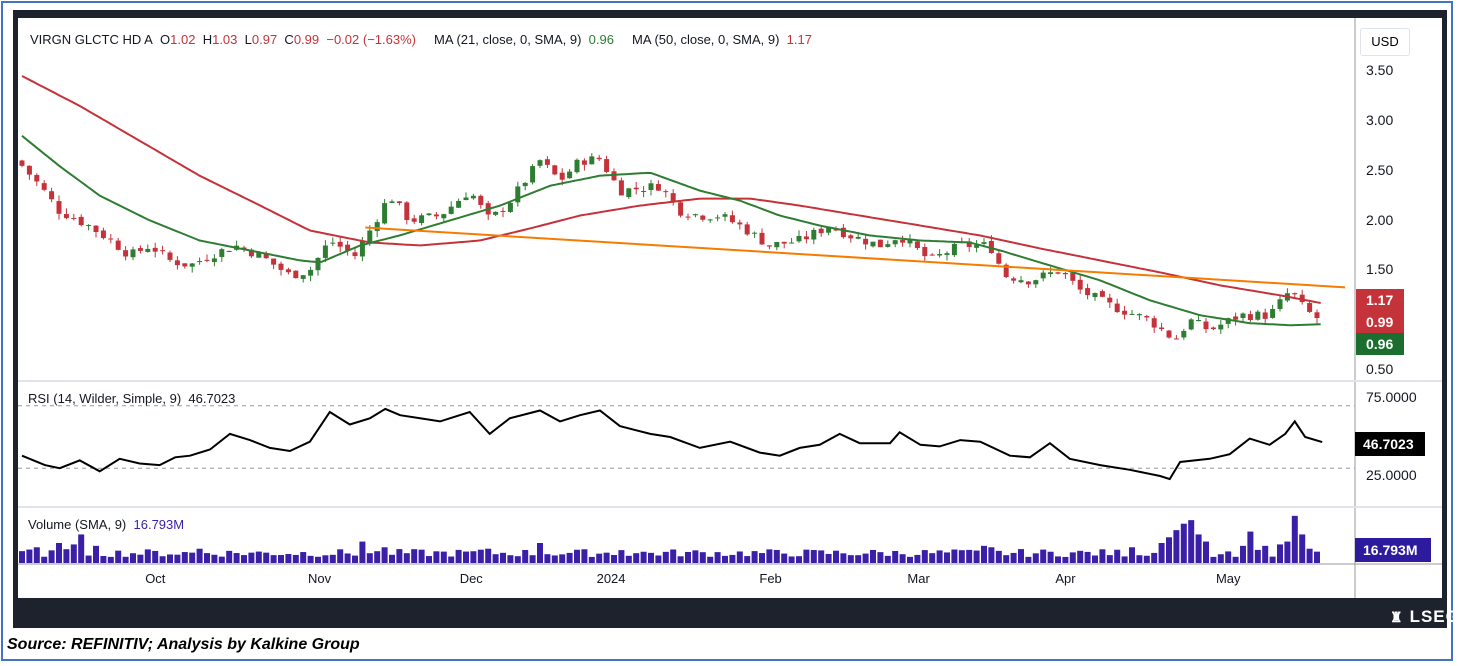 This screenshot has width=1458, height=666. Describe the element at coordinates (1385, 42) in the screenshot. I see `currency-button: USD` at that location.